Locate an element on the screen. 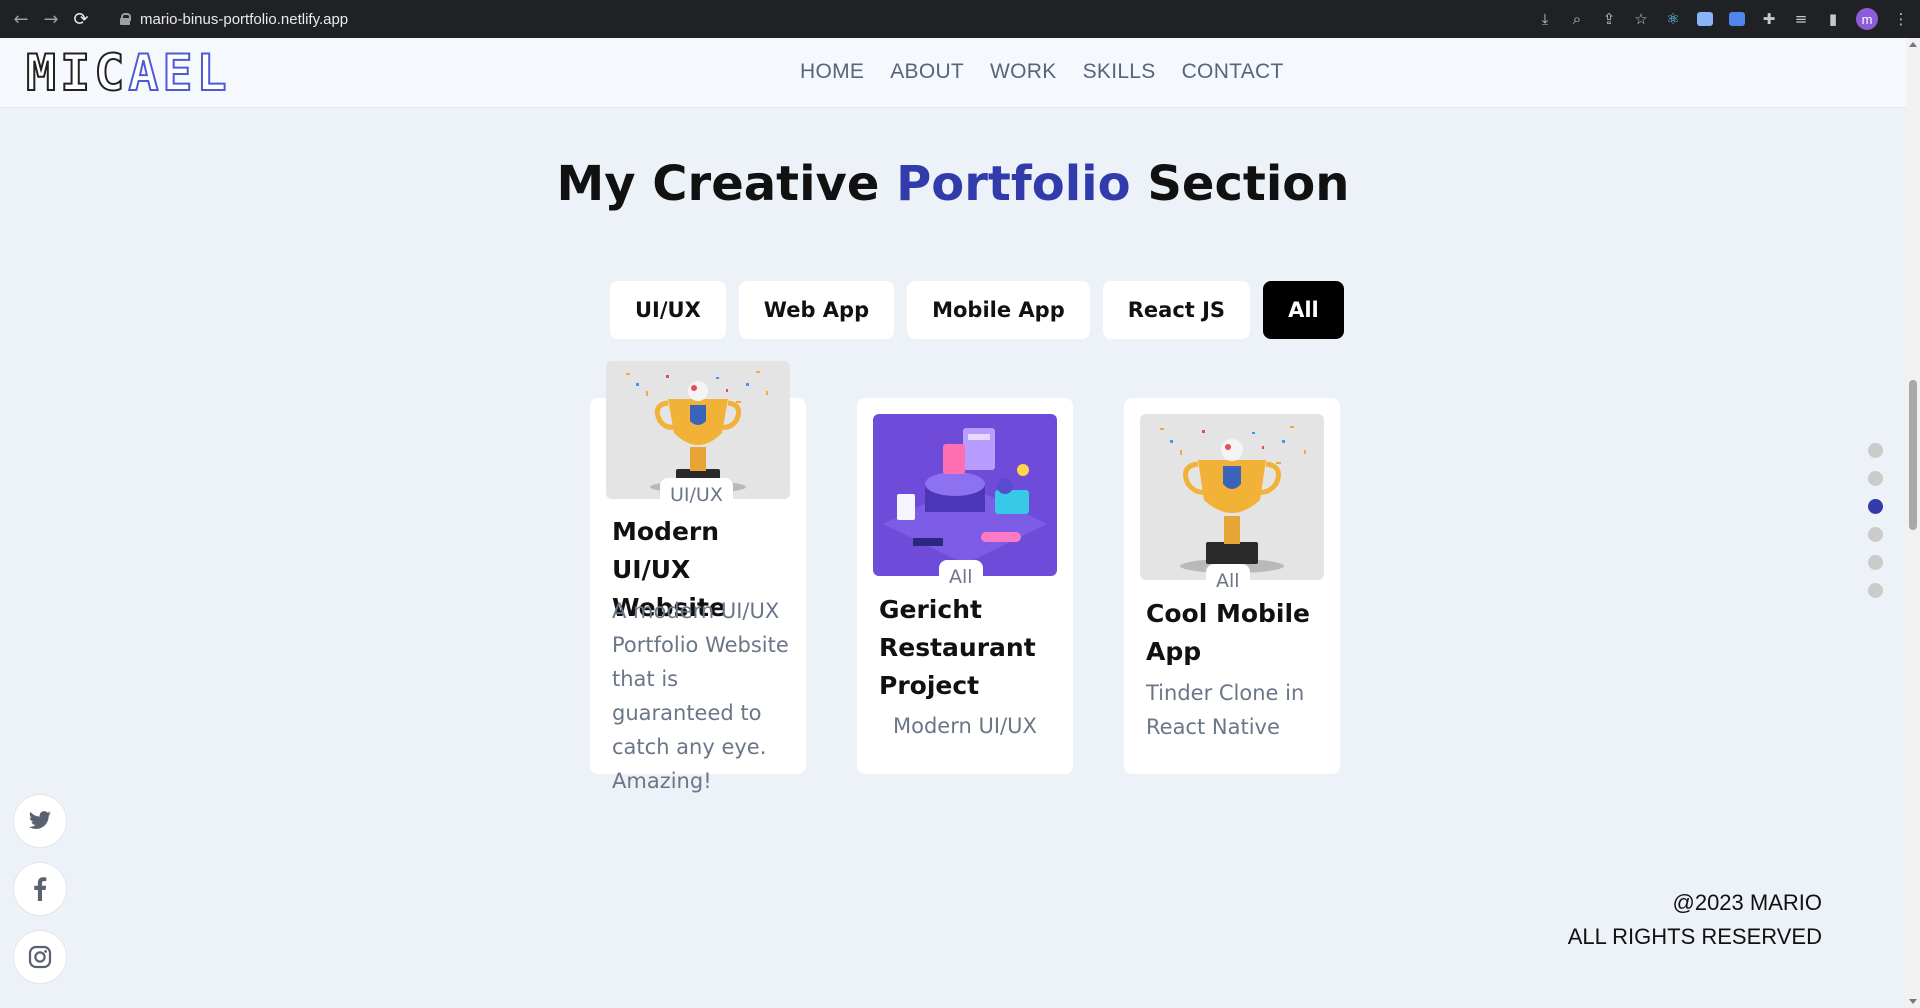 Image resolution: width=1920 pixels, height=1008 pixels. url-text: mario-binus-portfolio.netlify.app is located at coordinates (244, 19).